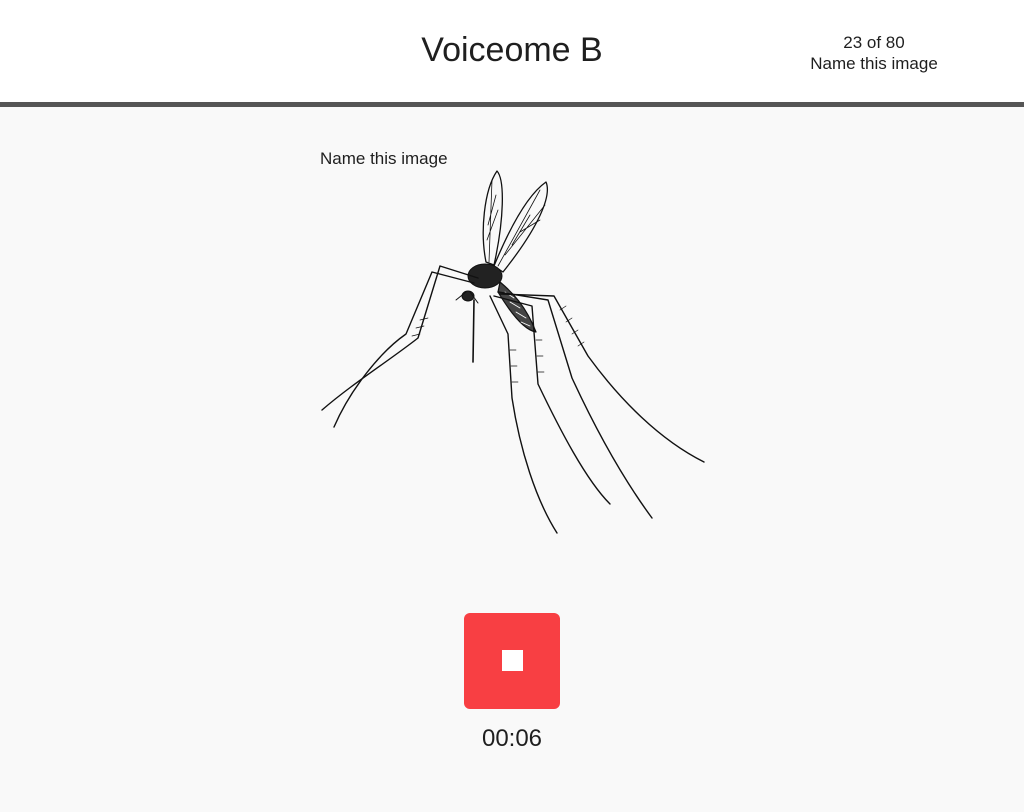 The width and height of the screenshot is (1024, 812). Describe the element at coordinates (512, 53) in the screenshot. I see `app-header: Voiceome B 23 of 80 Name this image` at that location.